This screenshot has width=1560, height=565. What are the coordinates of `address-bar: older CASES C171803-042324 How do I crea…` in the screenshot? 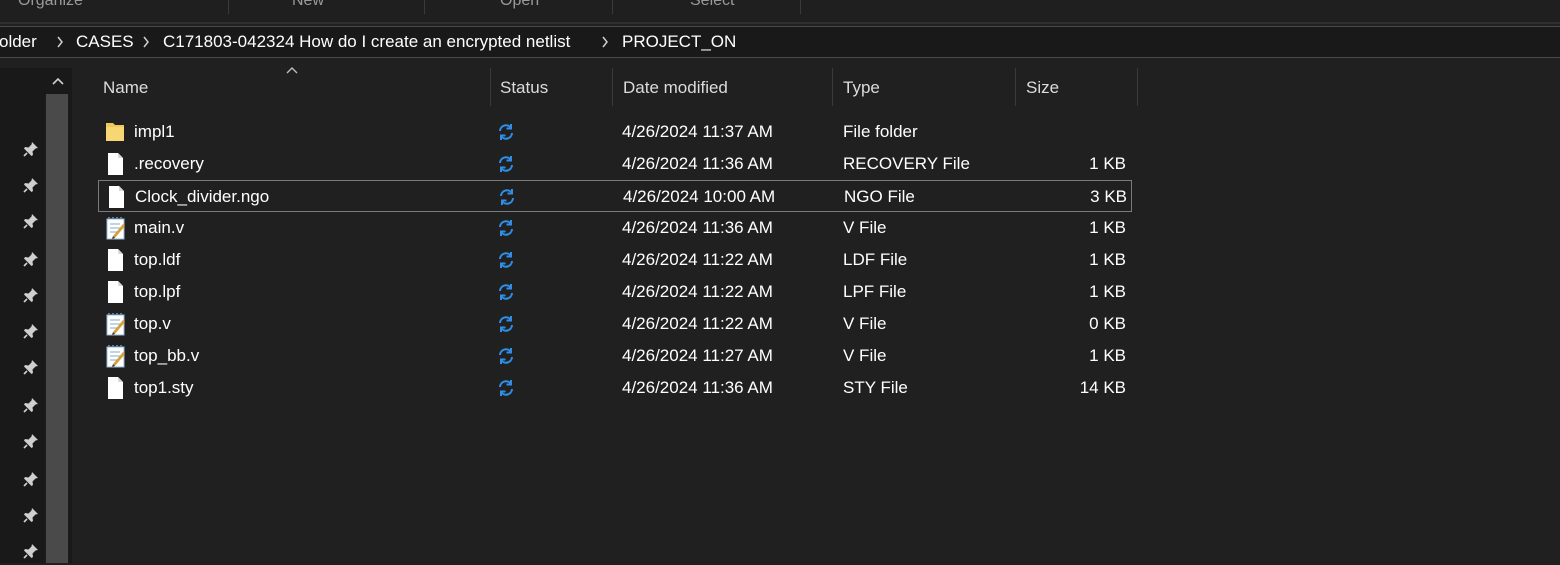 It's located at (780, 42).